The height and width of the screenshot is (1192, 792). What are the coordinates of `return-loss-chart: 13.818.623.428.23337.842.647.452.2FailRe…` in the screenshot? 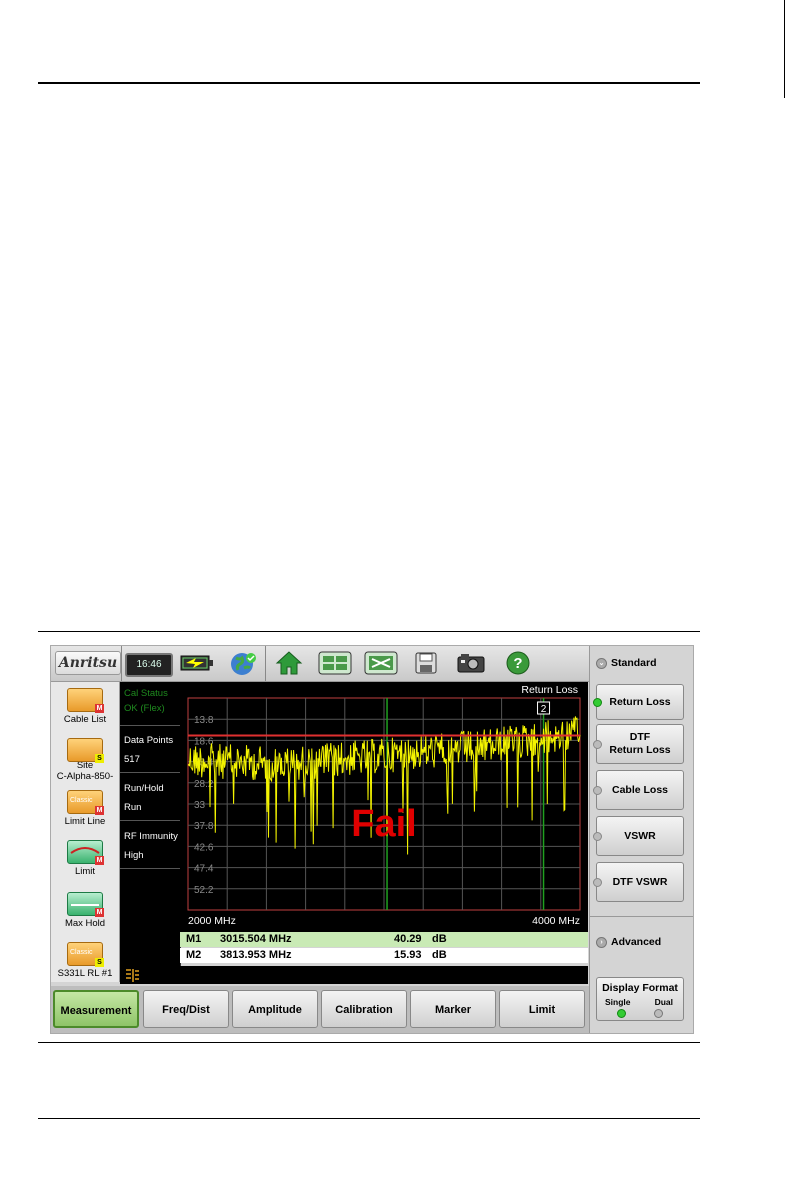 It's located at (384, 805).